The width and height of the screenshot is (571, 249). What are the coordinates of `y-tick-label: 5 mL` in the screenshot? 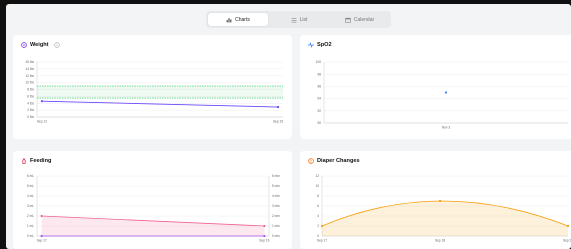 It's located at (30, 186).